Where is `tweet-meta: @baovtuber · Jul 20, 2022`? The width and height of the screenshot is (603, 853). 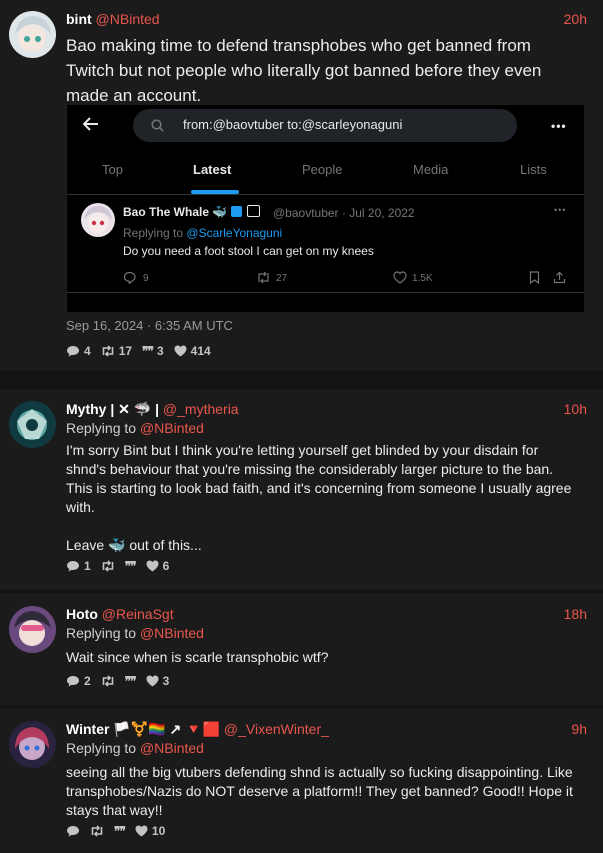 tweet-meta: @baovtuber · Jul 20, 2022 is located at coordinates (344, 213).